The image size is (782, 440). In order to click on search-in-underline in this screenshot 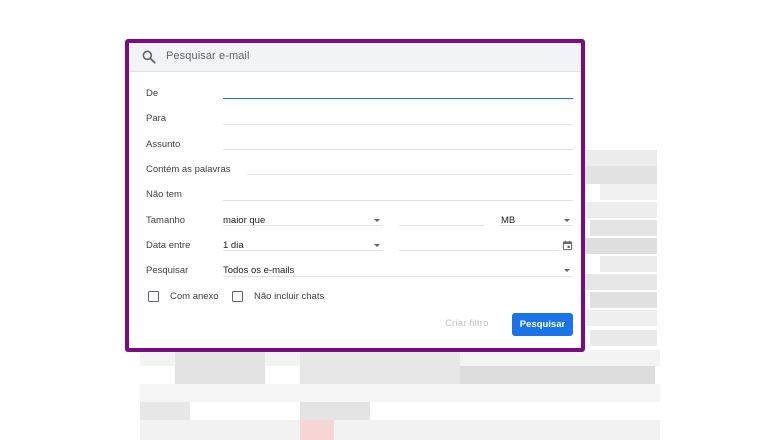, I will do `click(398, 276)`.